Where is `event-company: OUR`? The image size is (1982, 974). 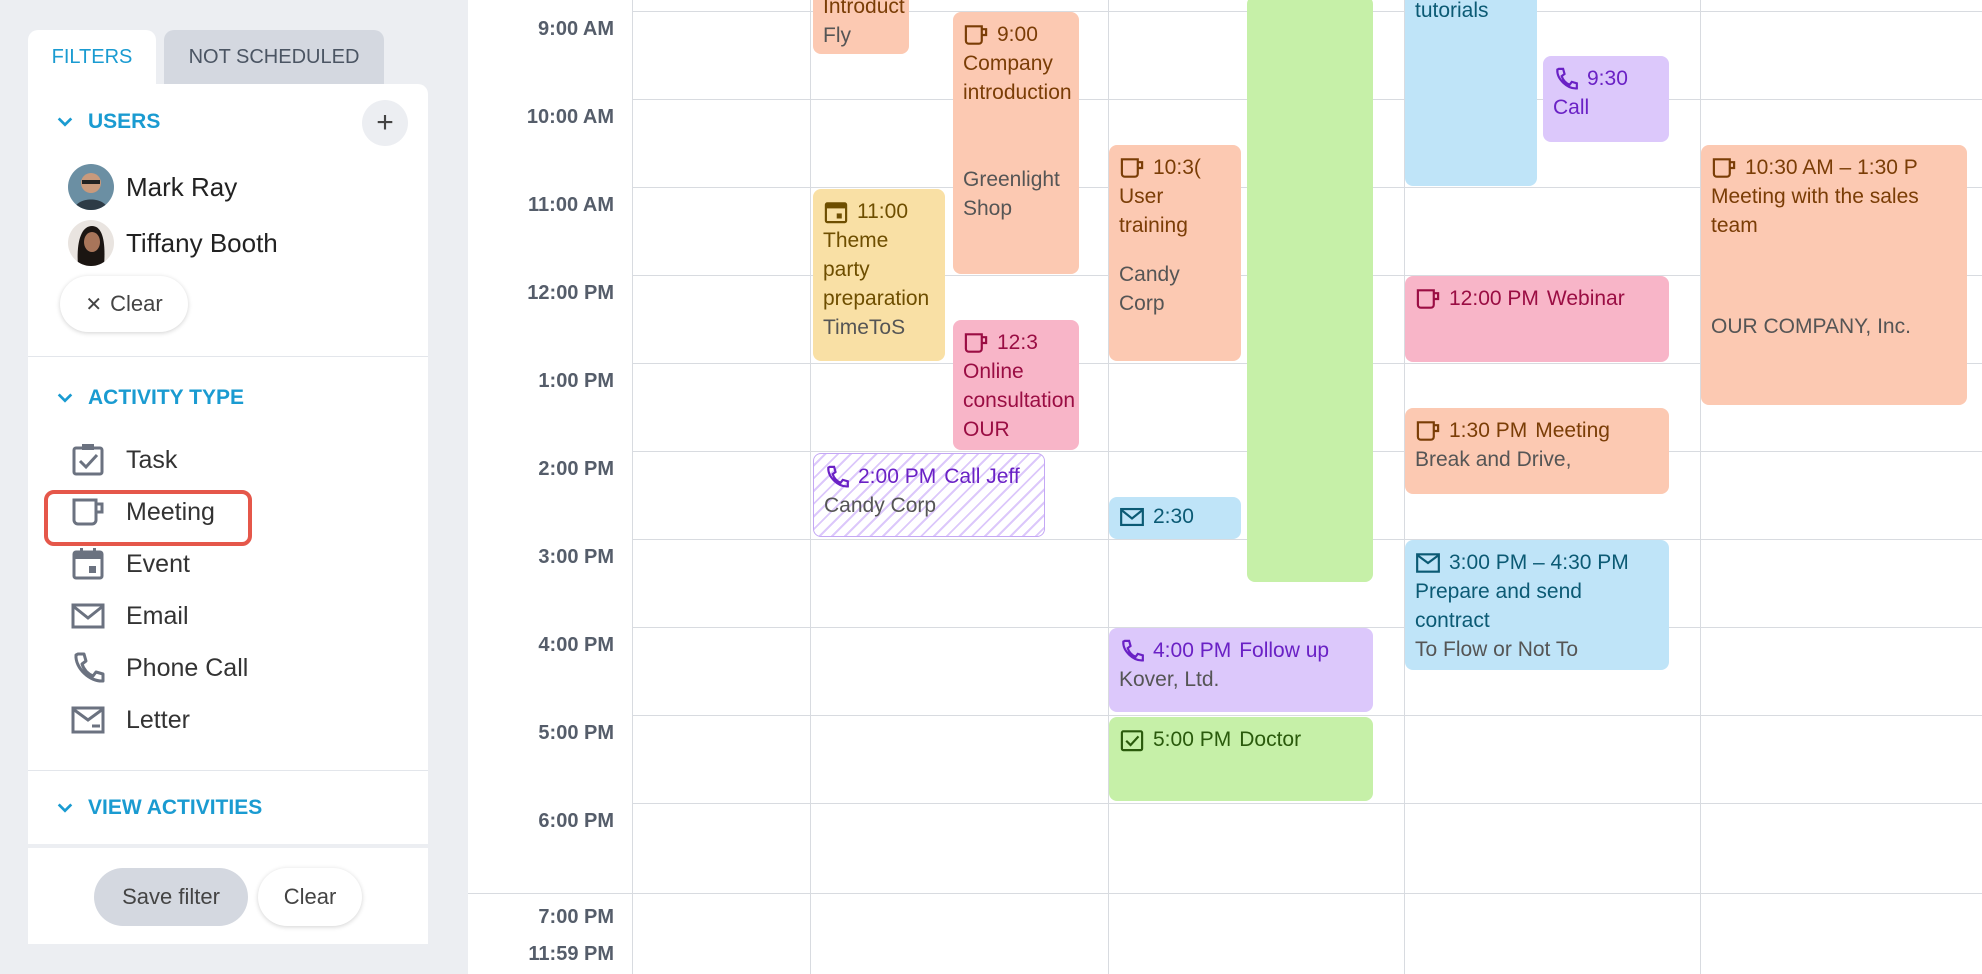 event-company: OUR is located at coordinates (986, 429).